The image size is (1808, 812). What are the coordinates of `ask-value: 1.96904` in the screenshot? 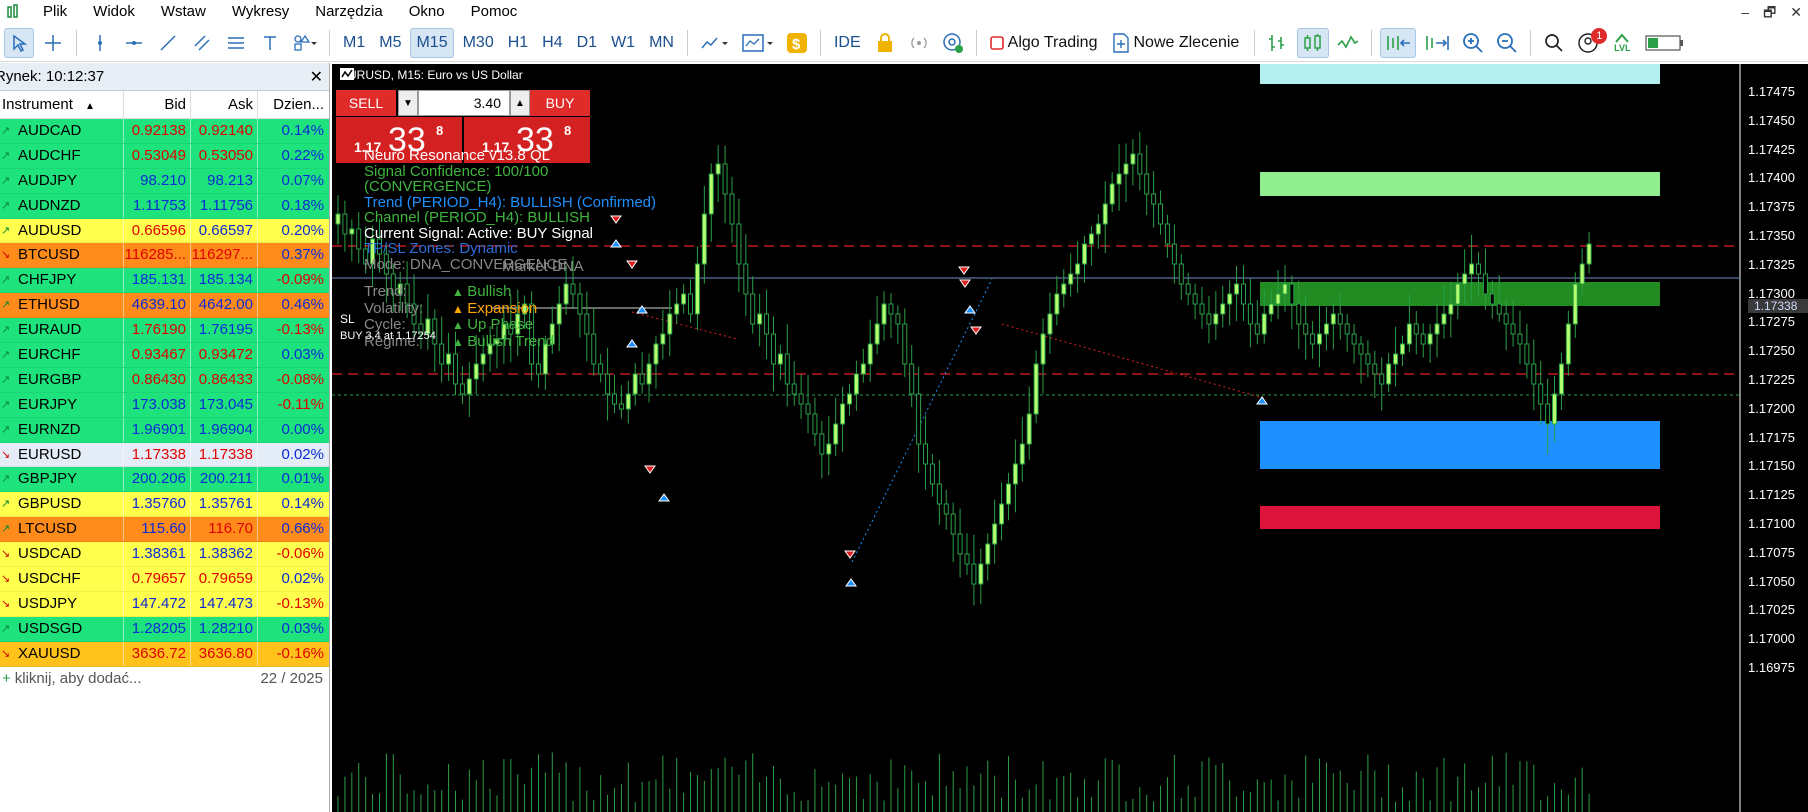 It's located at (224, 429).